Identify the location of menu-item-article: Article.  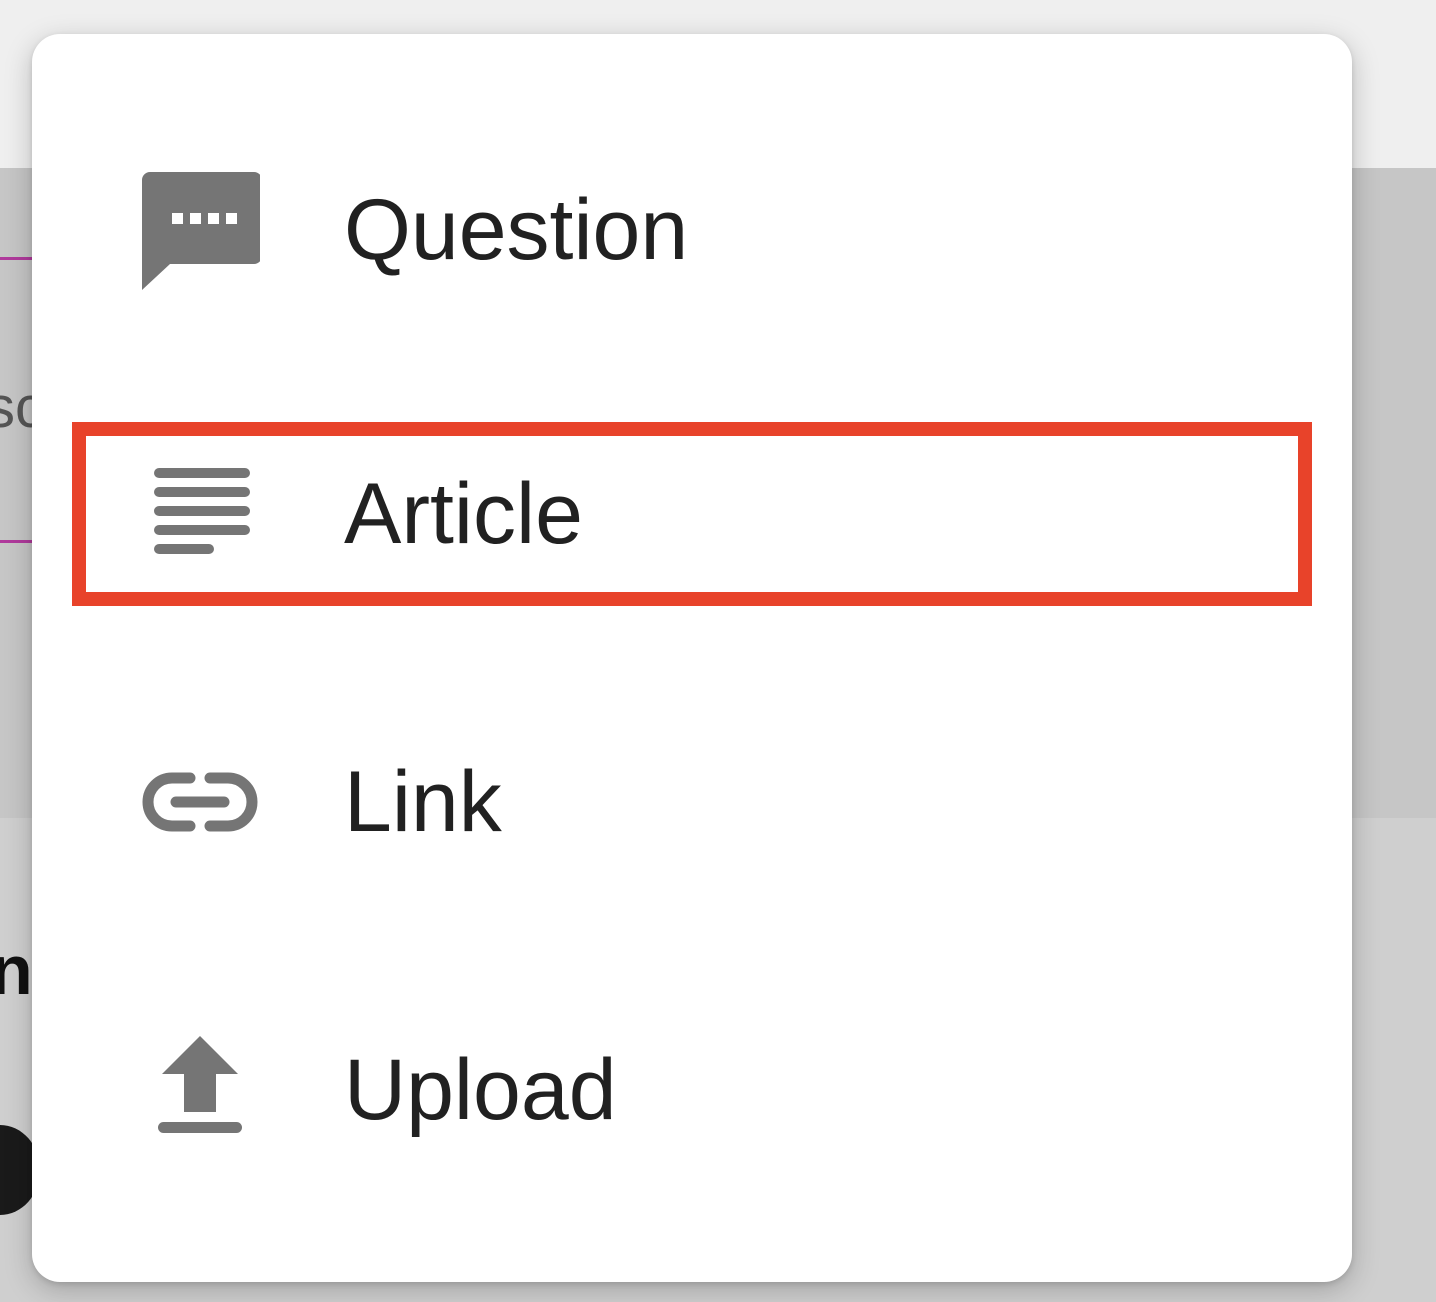
(692, 514).